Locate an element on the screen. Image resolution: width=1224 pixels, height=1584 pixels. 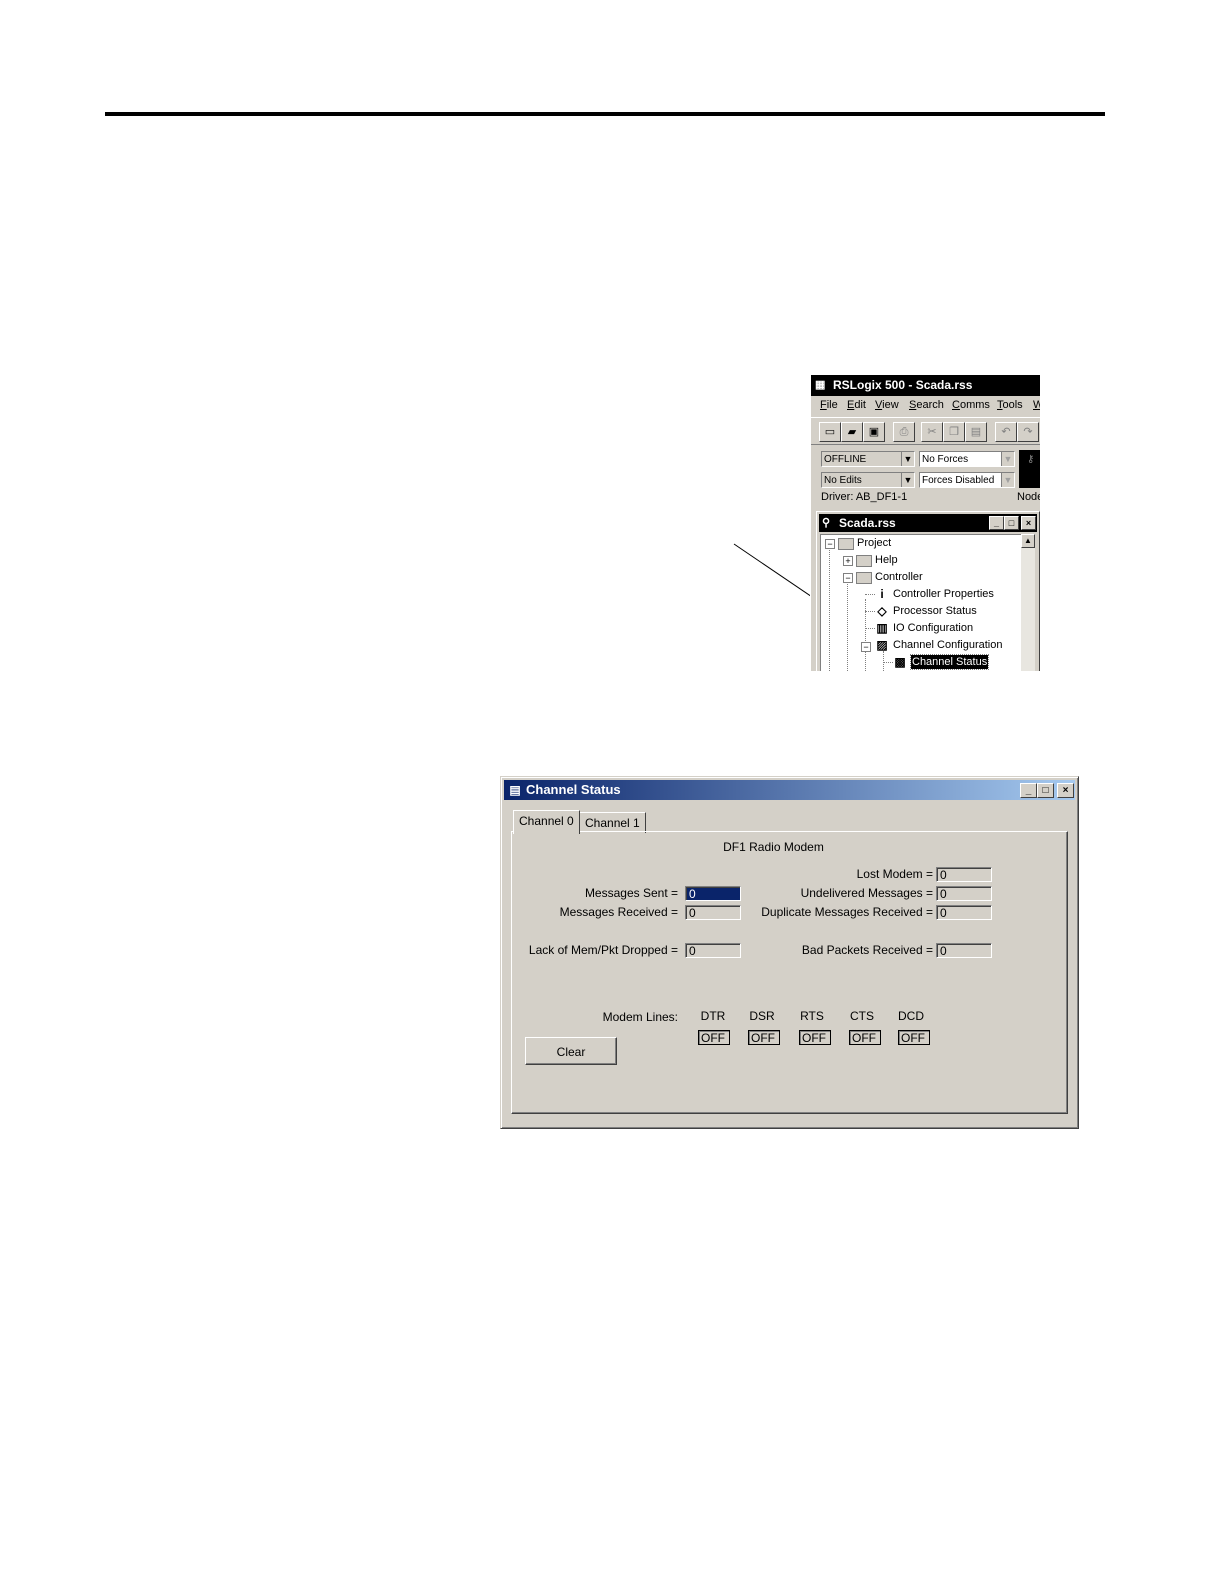
tree-help: Help is located at coordinates (886, 560).